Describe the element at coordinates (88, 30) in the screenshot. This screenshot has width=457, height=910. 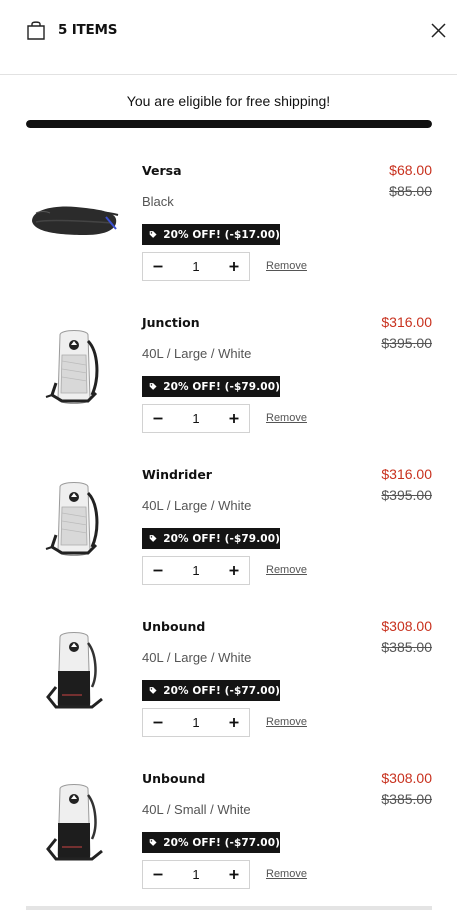
I see `cart-title: 5 ITEMS` at that location.